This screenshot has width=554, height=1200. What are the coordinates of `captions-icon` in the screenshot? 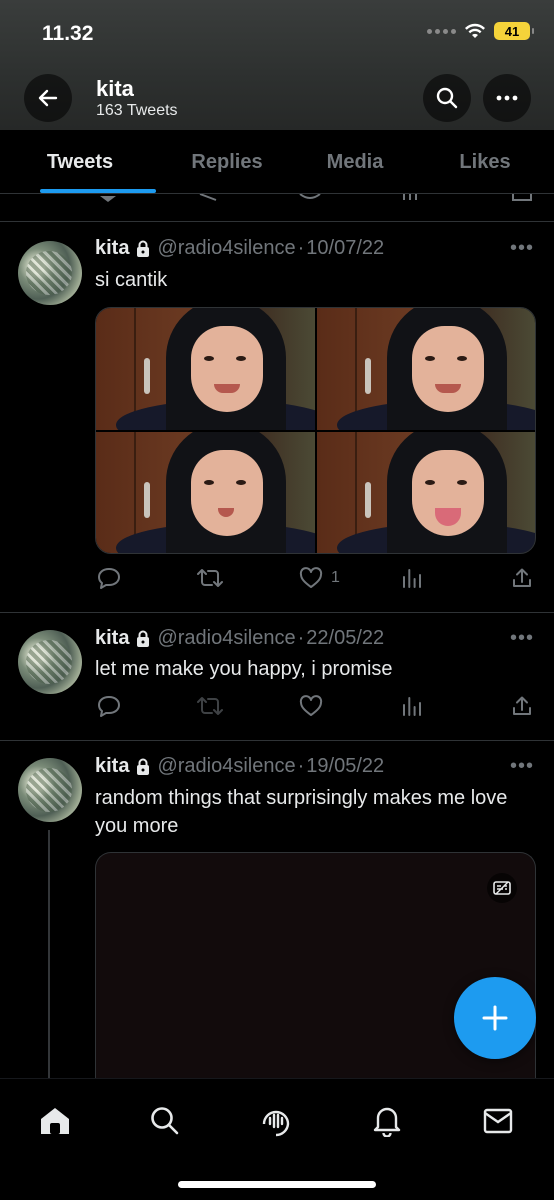 It's located at (502, 888).